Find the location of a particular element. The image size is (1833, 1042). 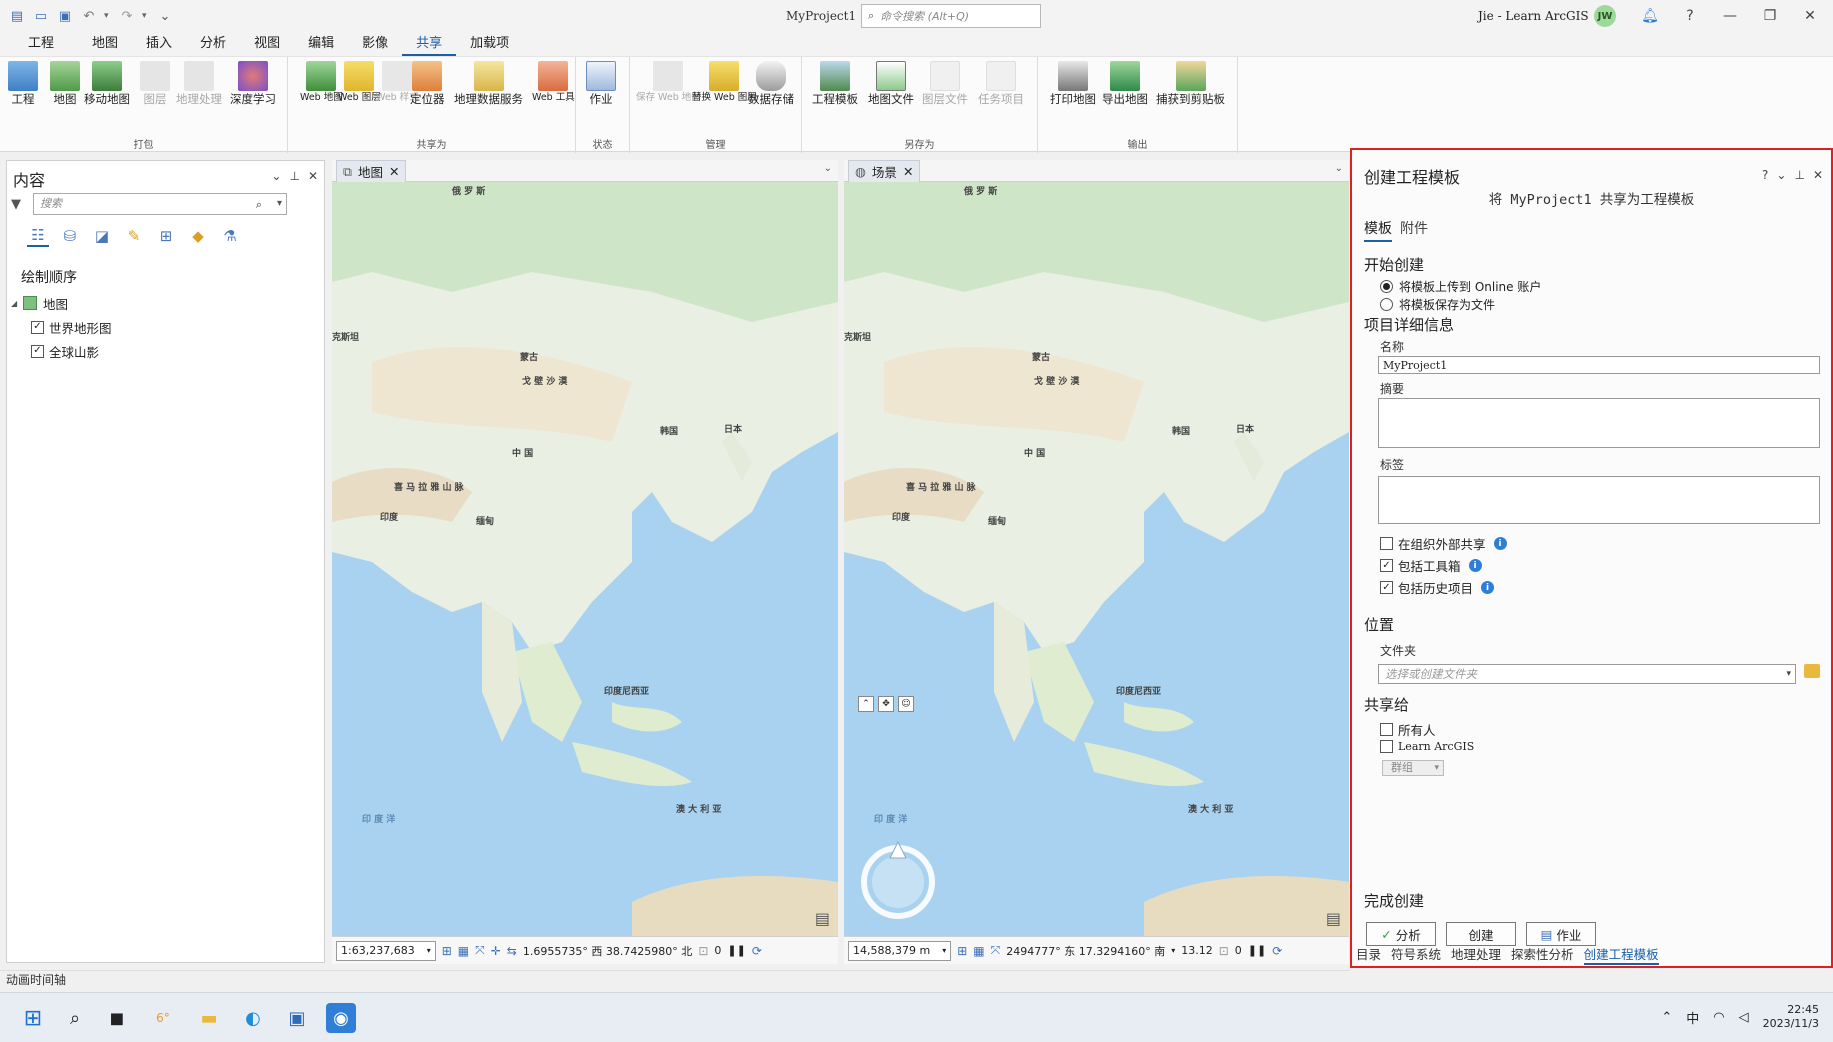

list-by-snapping-icon: ⊞ is located at coordinates (166, 236).